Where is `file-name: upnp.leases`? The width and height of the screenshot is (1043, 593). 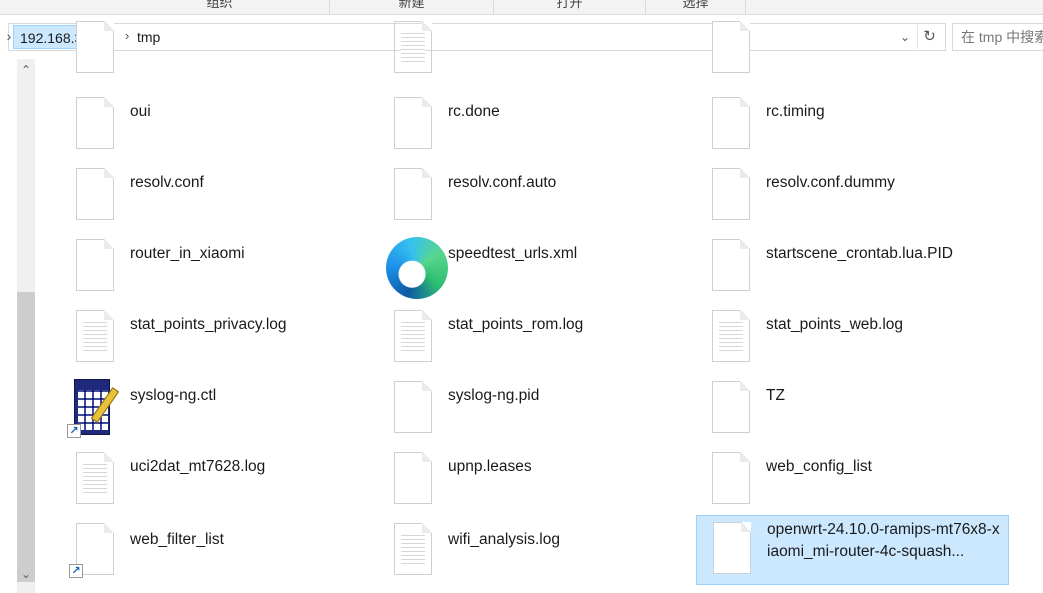 file-name: upnp.leases is located at coordinates (490, 466).